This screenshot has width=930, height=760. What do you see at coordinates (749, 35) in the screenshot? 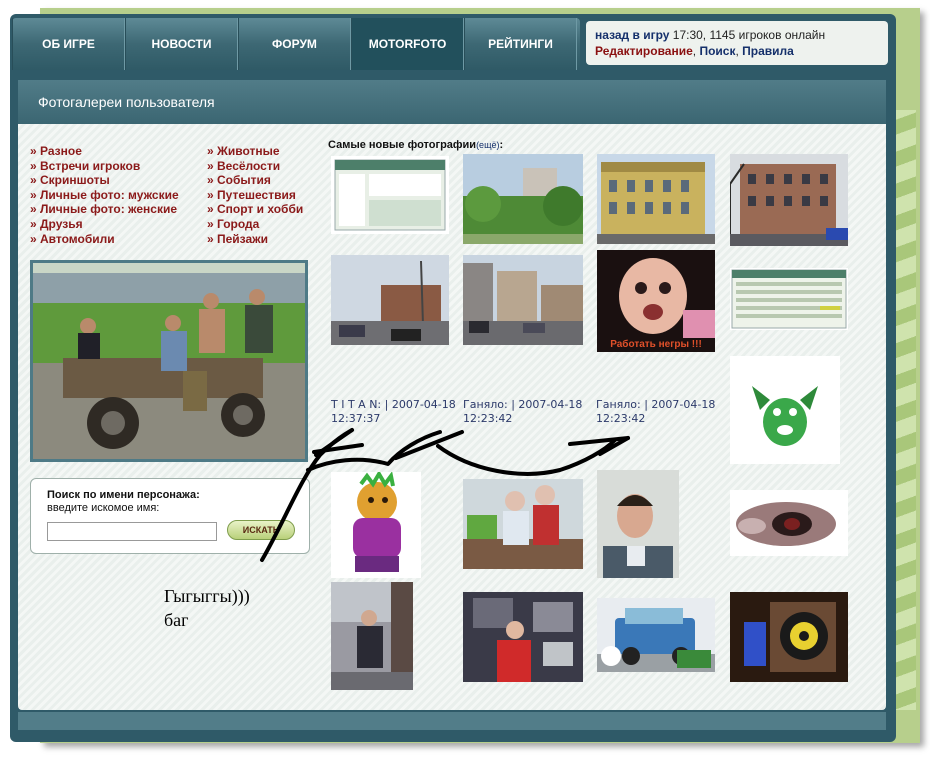
I see `online-status: 17:30, 1145 игроков онлайн` at bounding box center [749, 35].